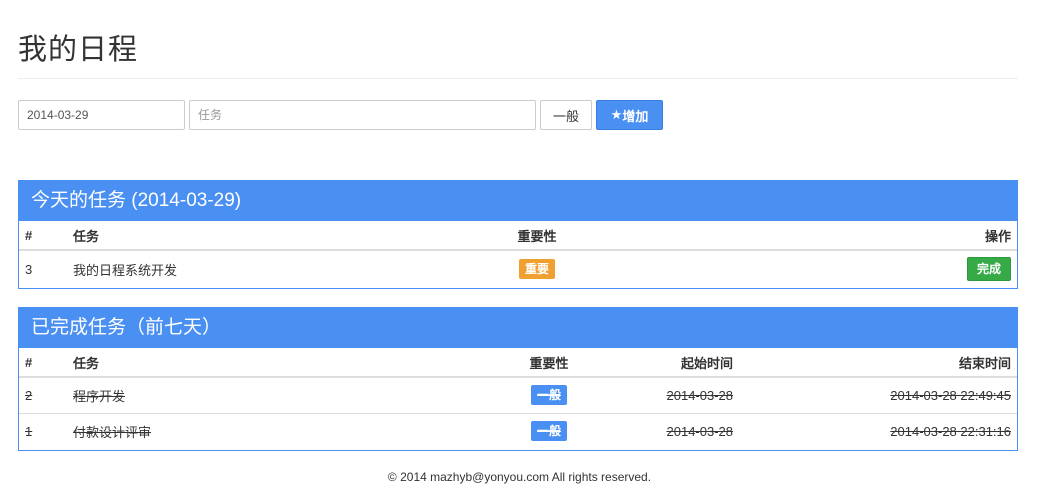  I want to click on table-row: 3 我的日程系统开发 重要 完成, so click(518, 268).